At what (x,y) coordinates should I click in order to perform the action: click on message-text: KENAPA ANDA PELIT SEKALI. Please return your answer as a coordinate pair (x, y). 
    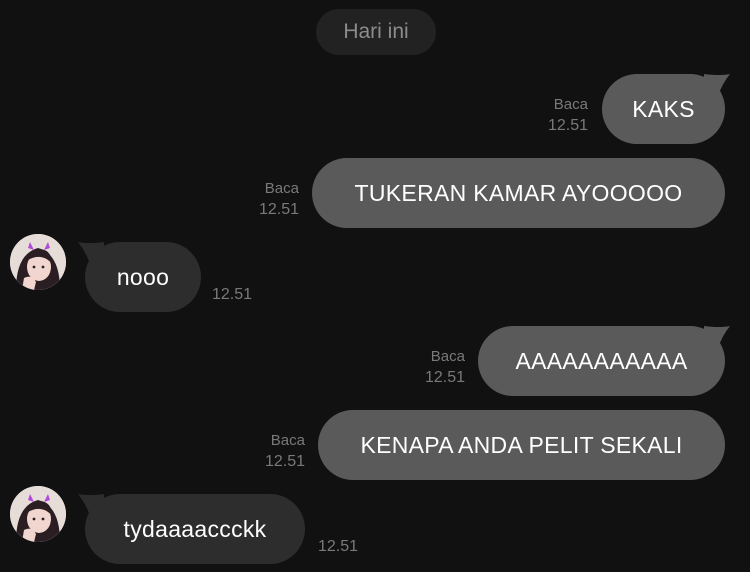
    Looking at the image, I should click on (521, 444).